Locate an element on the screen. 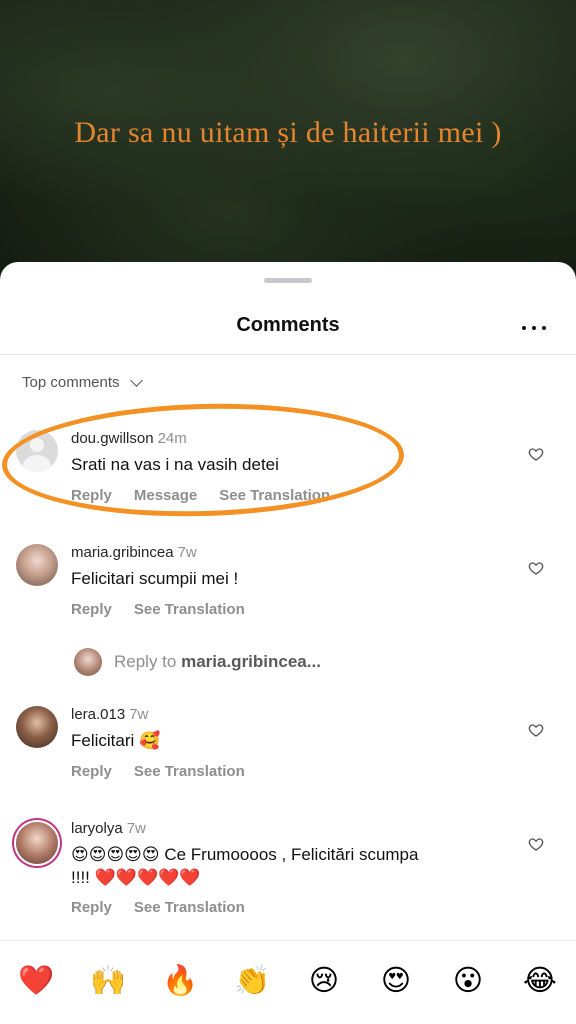  sort-dropdown: Top comments is located at coordinates (82, 382).